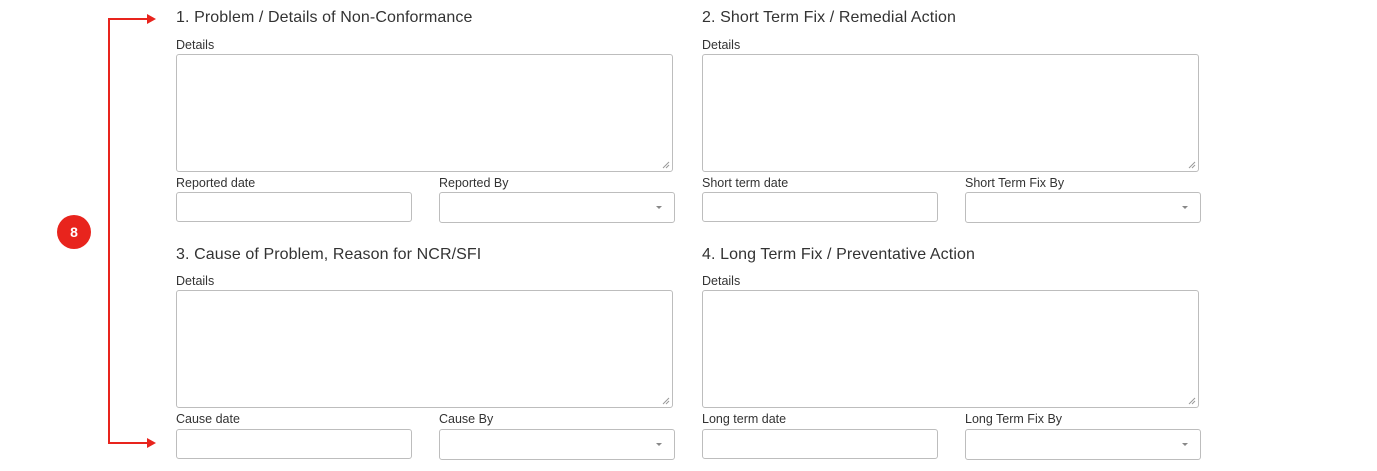 This screenshot has height=471, width=1377. I want to click on section-title: 2. Short Term Fix / Remedial Action, so click(829, 17).